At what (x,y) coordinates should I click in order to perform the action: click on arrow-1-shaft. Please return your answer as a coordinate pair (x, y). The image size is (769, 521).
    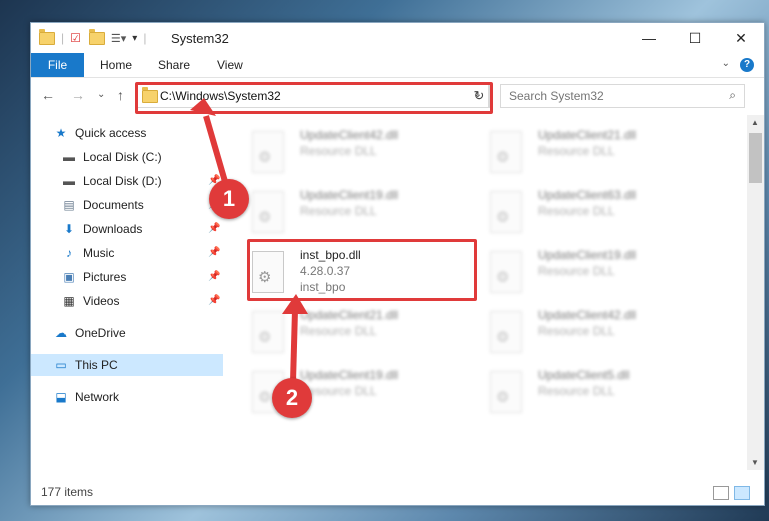
    Looking at the image, I should click on (216, 150).